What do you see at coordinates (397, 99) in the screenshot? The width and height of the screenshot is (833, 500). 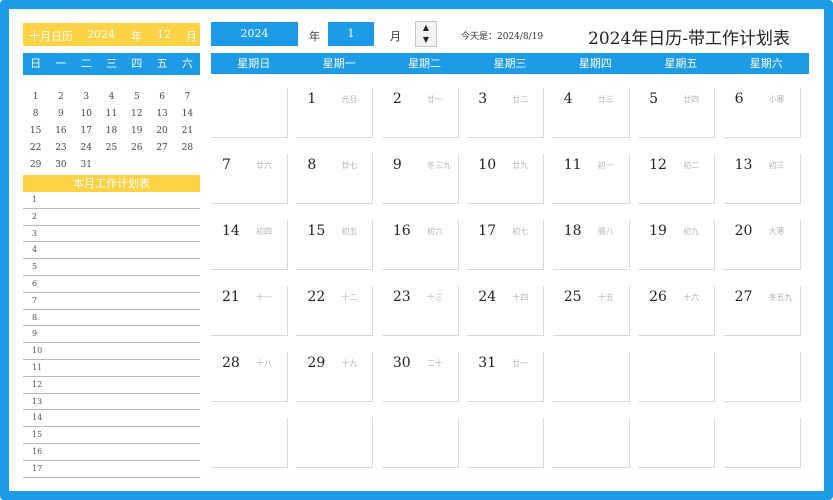 I see `day-number: 2` at bounding box center [397, 99].